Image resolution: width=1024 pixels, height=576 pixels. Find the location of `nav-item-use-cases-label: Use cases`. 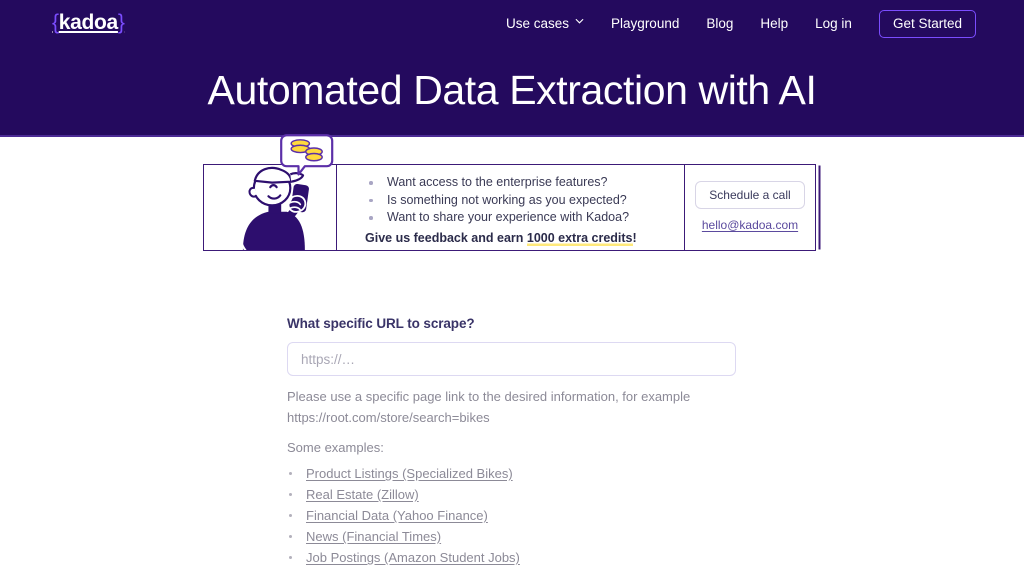

nav-item-use-cases-label: Use cases is located at coordinates (538, 24).